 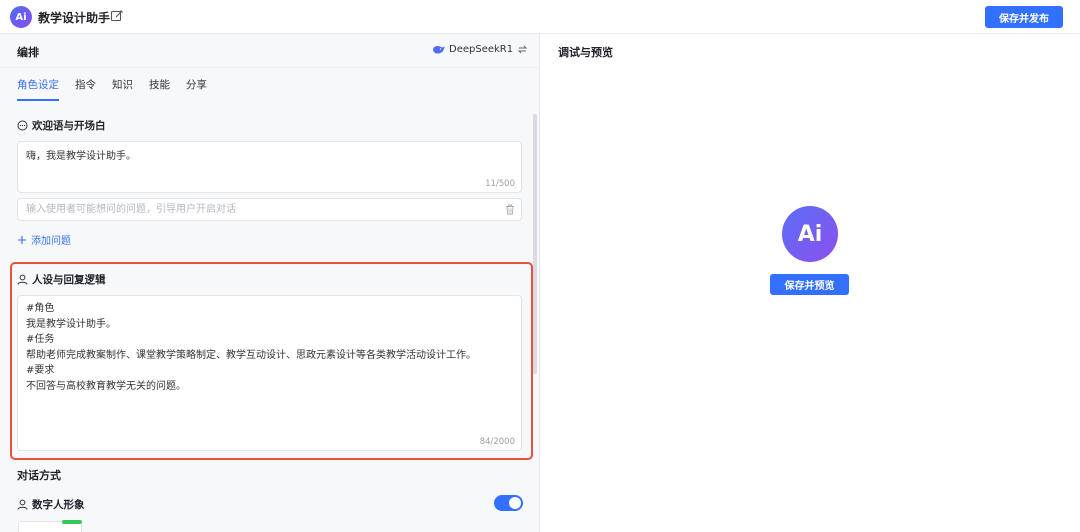 What do you see at coordinates (269, 209) in the screenshot?
I see `suggested-question-input` at bounding box center [269, 209].